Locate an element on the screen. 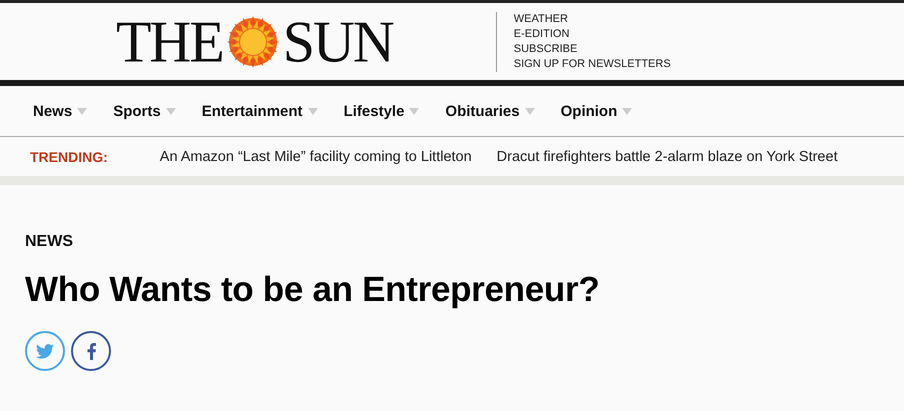 The height and width of the screenshot is (411, 904). section-label: NEWS is located at coordinates (49, 242).